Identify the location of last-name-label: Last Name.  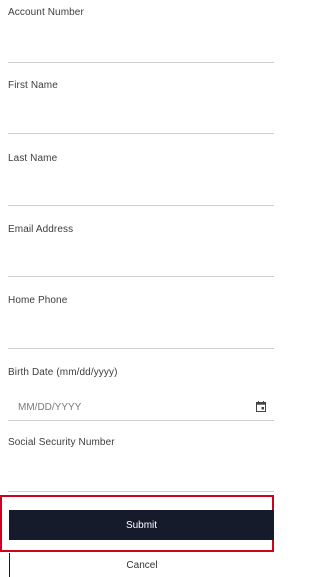
(33, 158).